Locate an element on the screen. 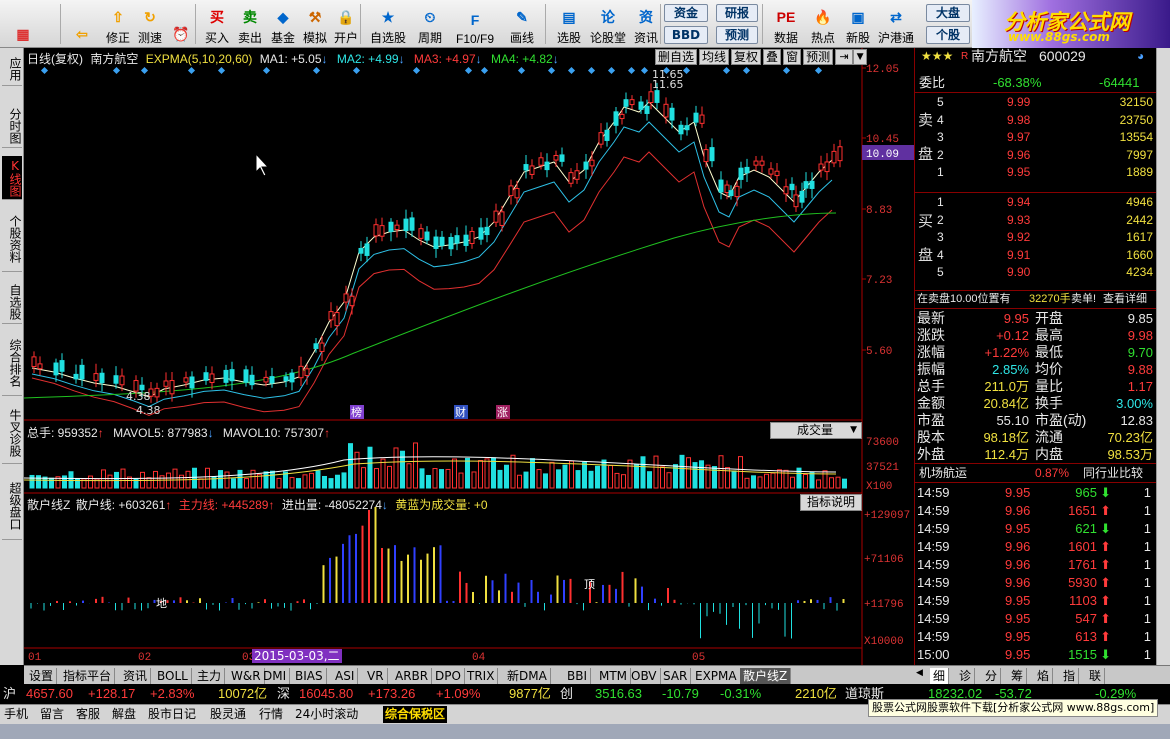  kline-btn-4: 窗 is located at coordinates (792, 57).